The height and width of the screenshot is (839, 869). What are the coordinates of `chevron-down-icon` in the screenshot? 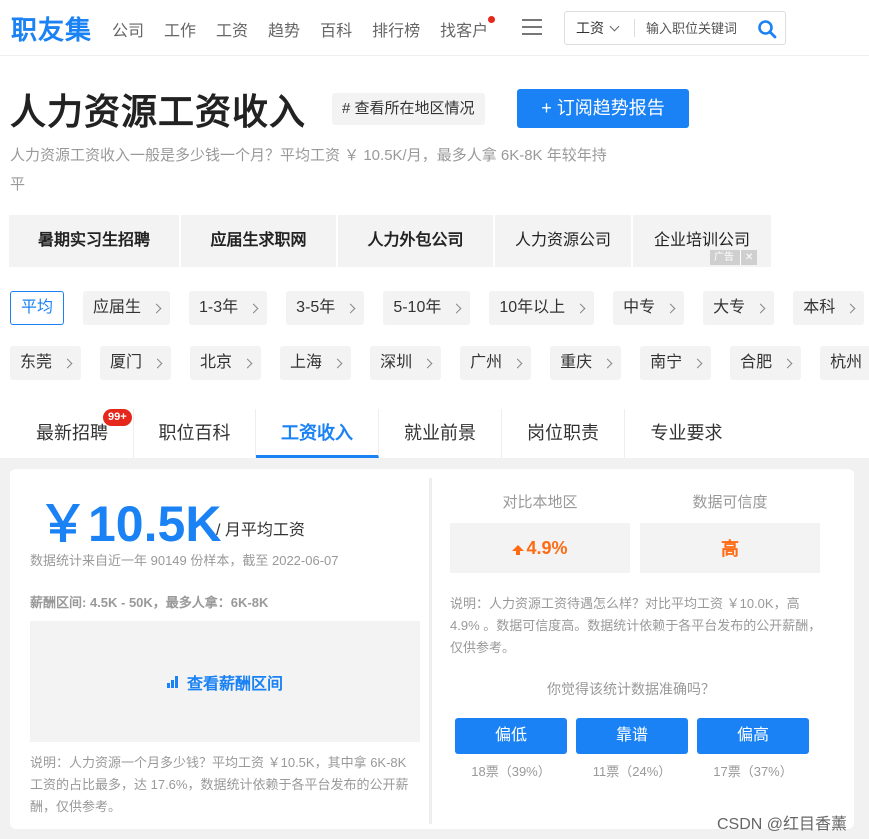 It's located at (614, 26).